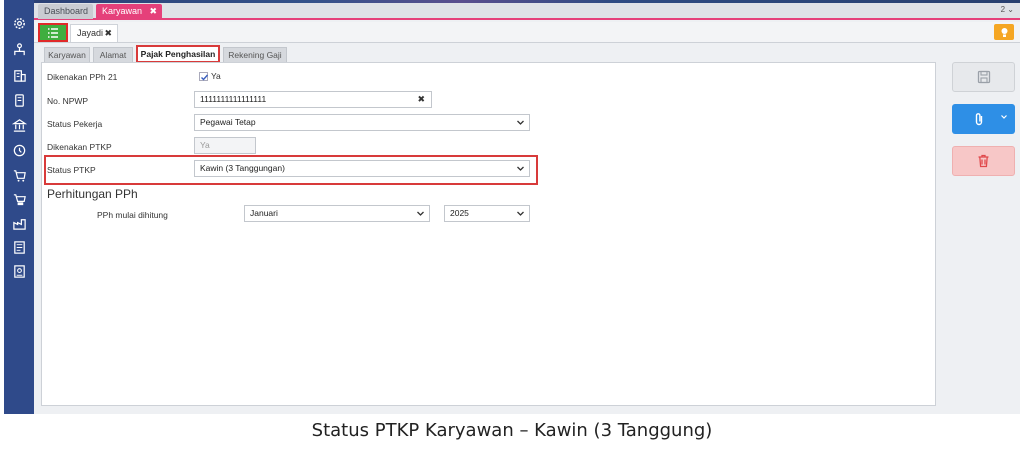  I want to click on tab-pajak-penghasilan: Pajak Penghasilan, so click(178, 54).